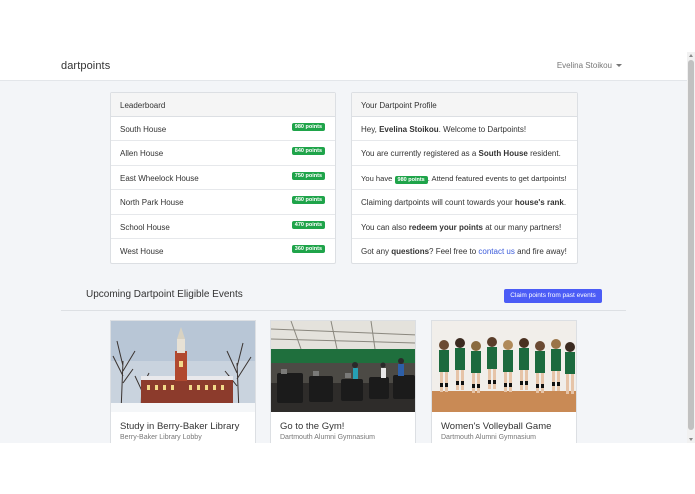  I want to click on rank-bold: house's rank, so click(539, 203).